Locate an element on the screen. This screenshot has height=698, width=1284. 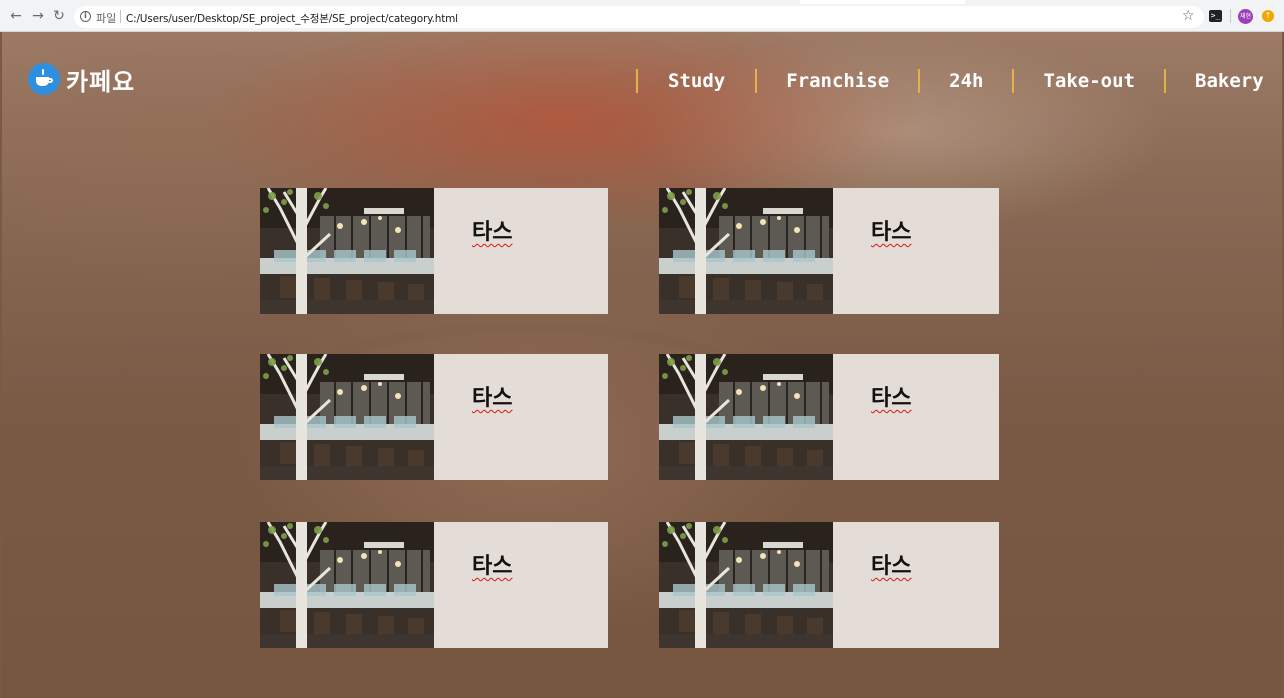
info-icon: i is located at coordinates (85, 16).